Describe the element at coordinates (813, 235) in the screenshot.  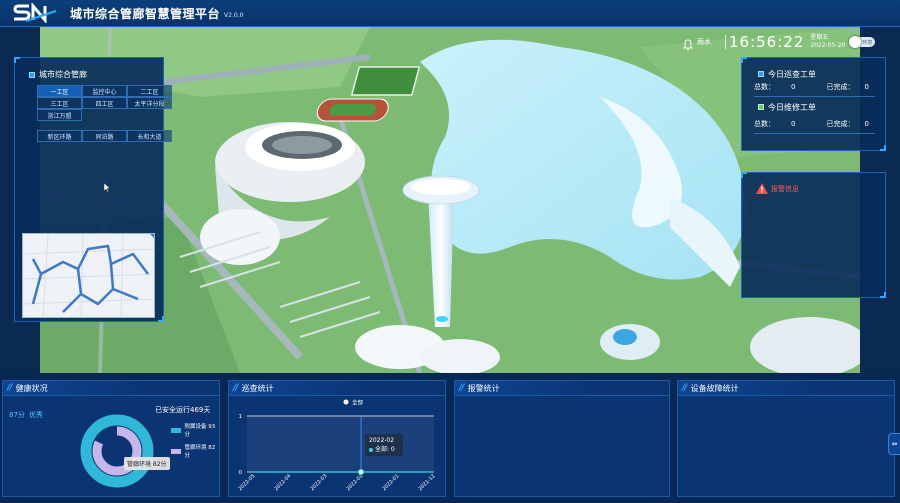
I see `alarm-info-panel: 报警信息` at that location.